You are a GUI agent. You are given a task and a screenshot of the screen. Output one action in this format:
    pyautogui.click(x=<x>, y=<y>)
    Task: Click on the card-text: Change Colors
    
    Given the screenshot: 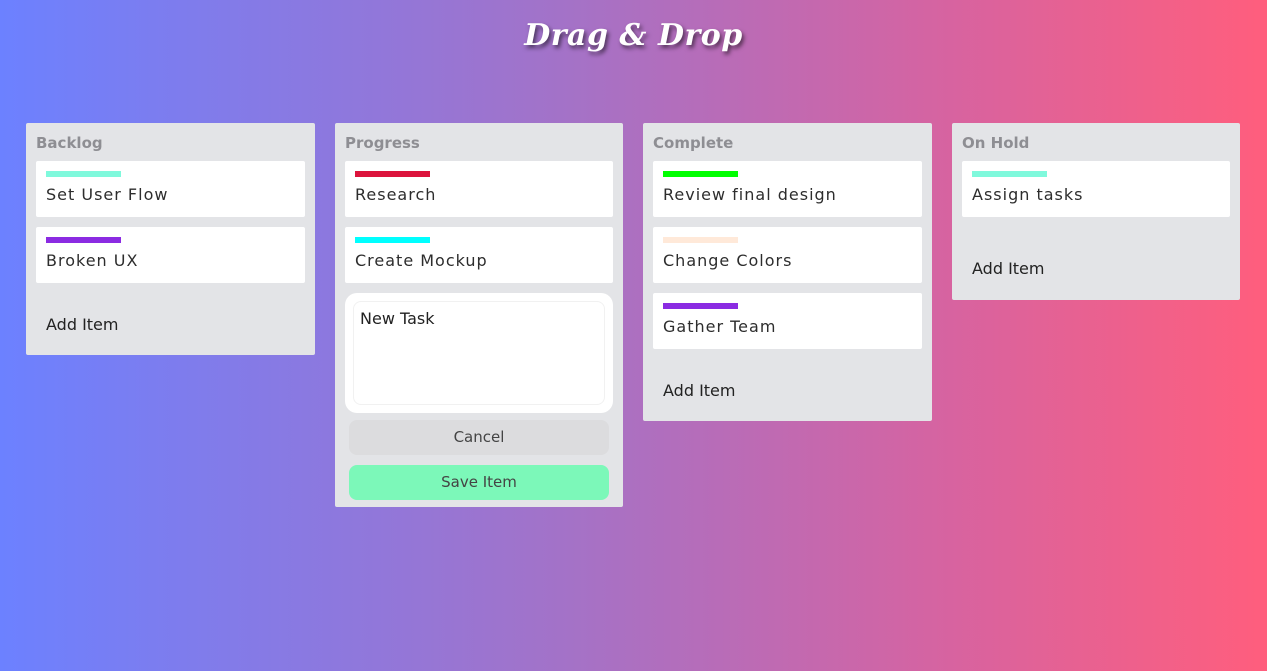 What is the action you would take?
    pyautogui.click(x=728, y=260)
    